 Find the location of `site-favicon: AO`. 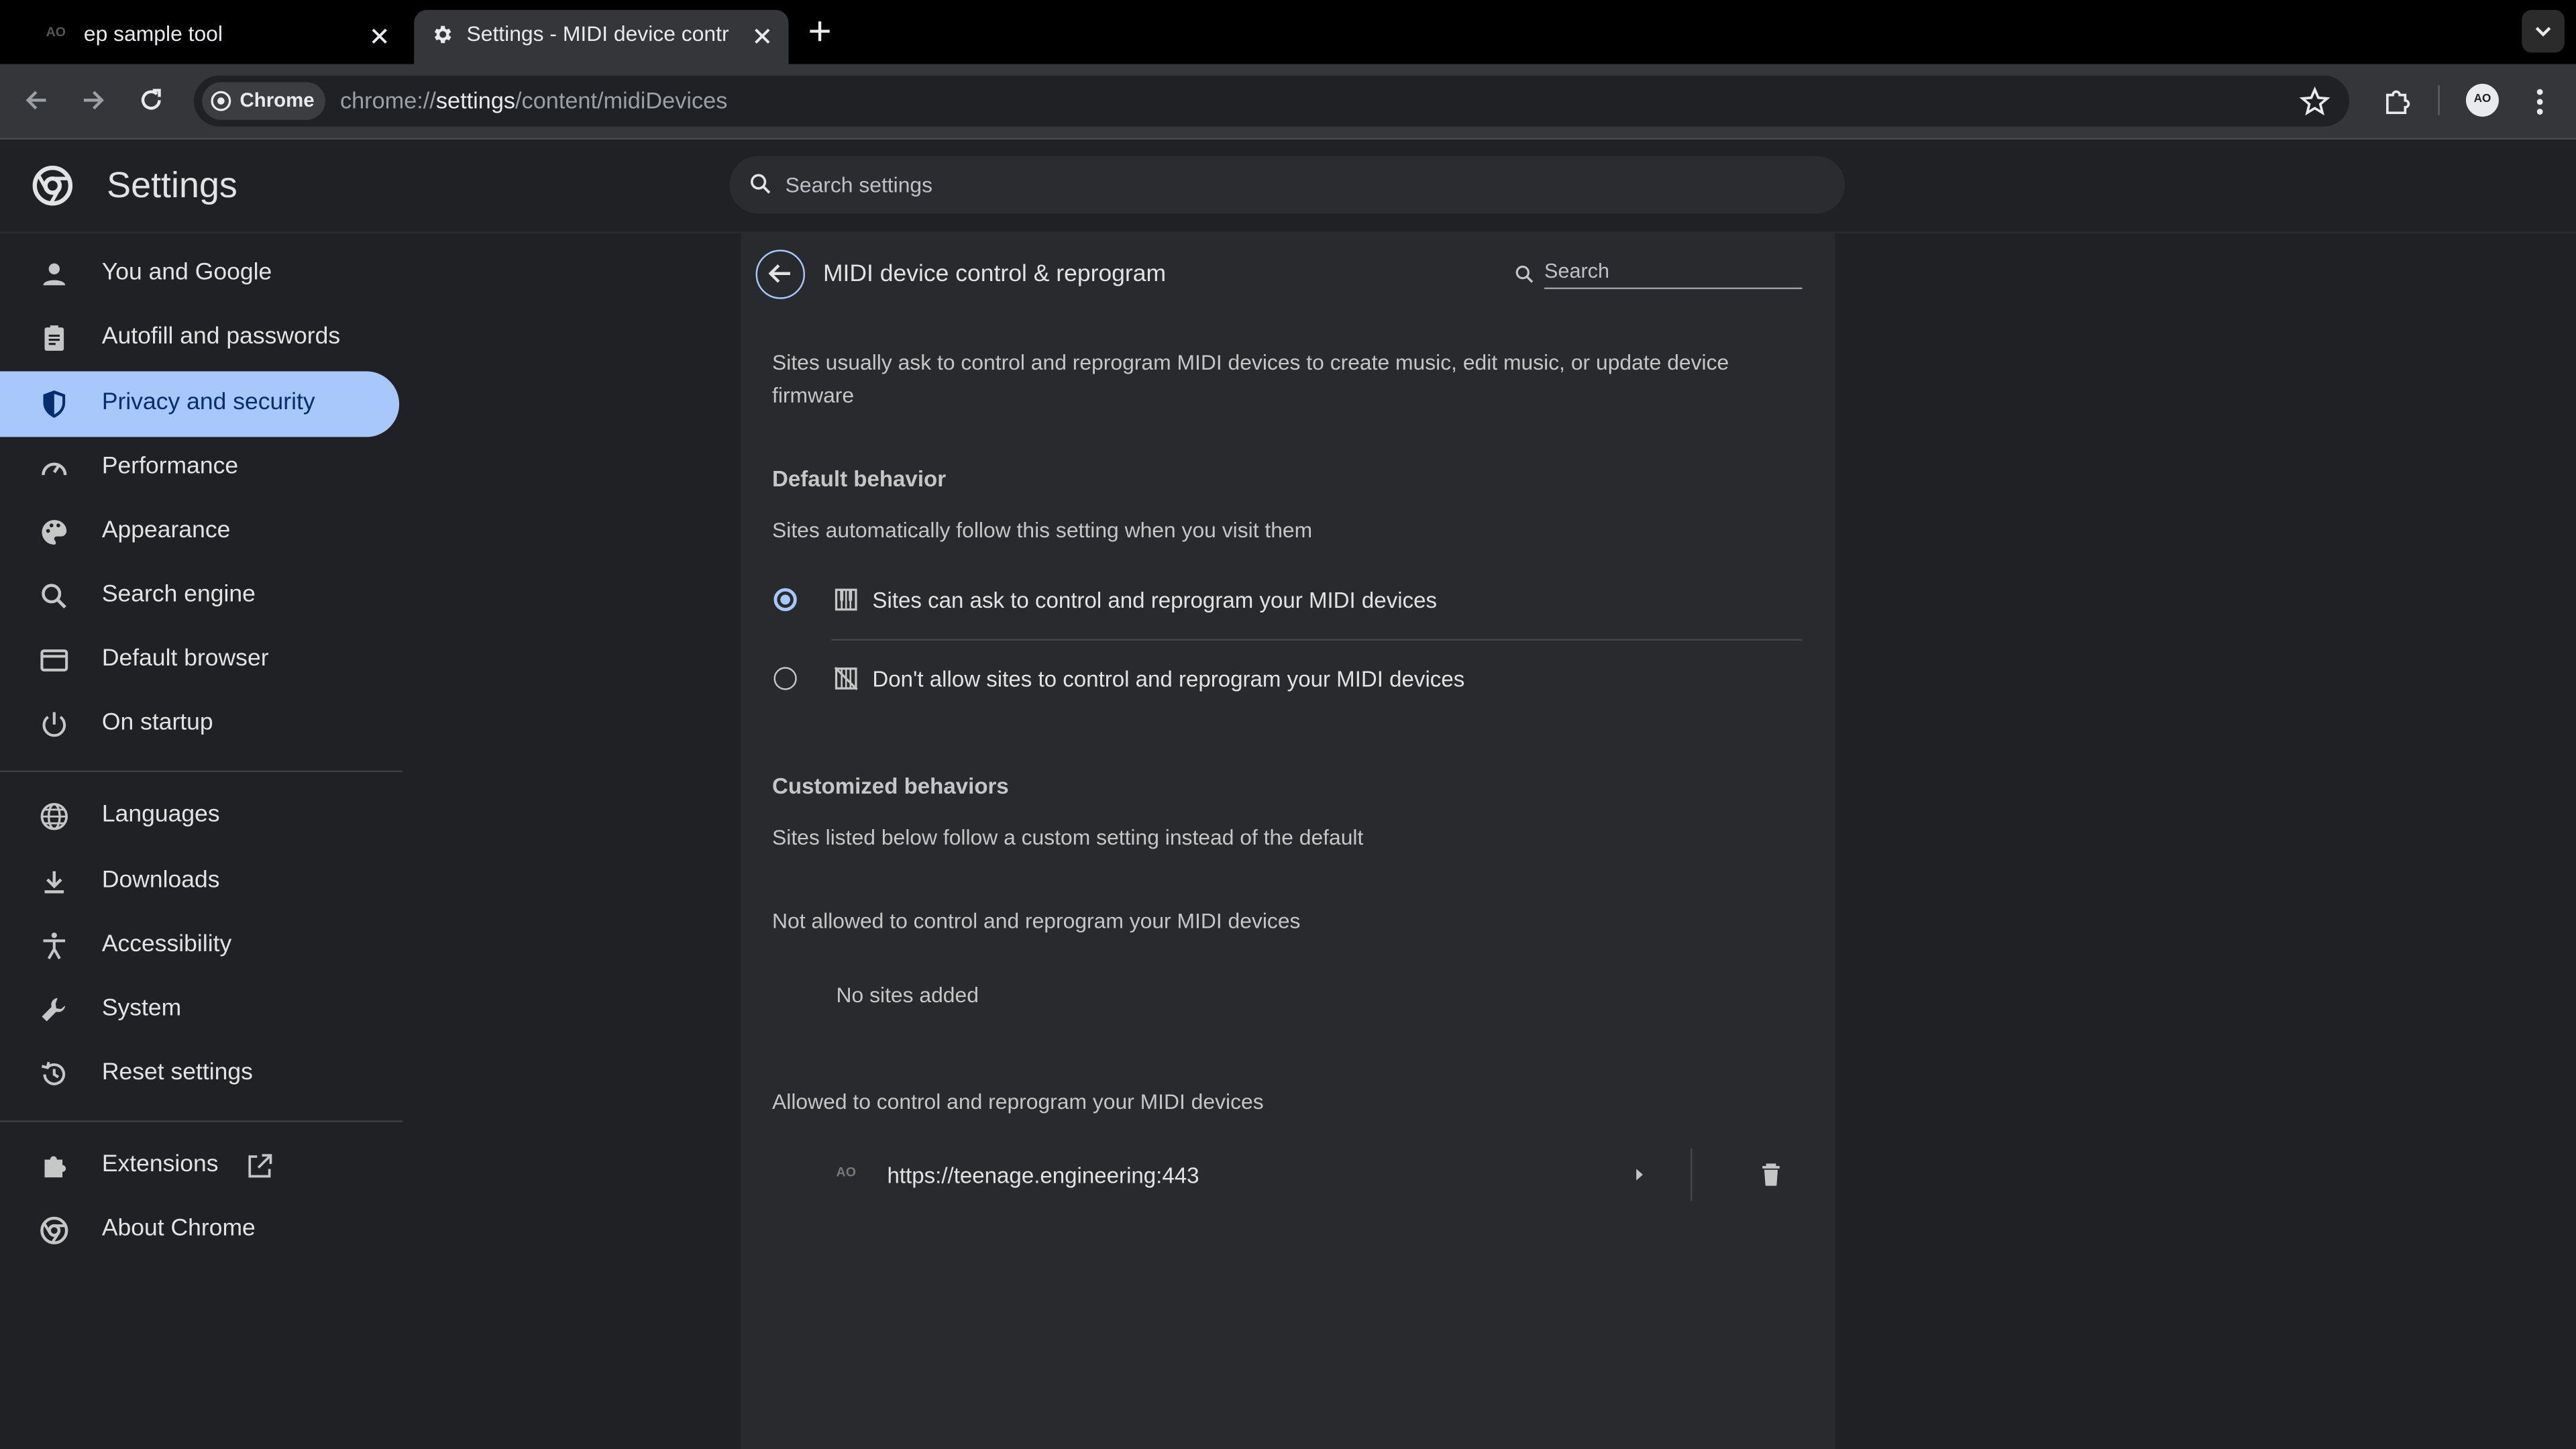

site-favicon: AO is located at coordinates (846, 1172).